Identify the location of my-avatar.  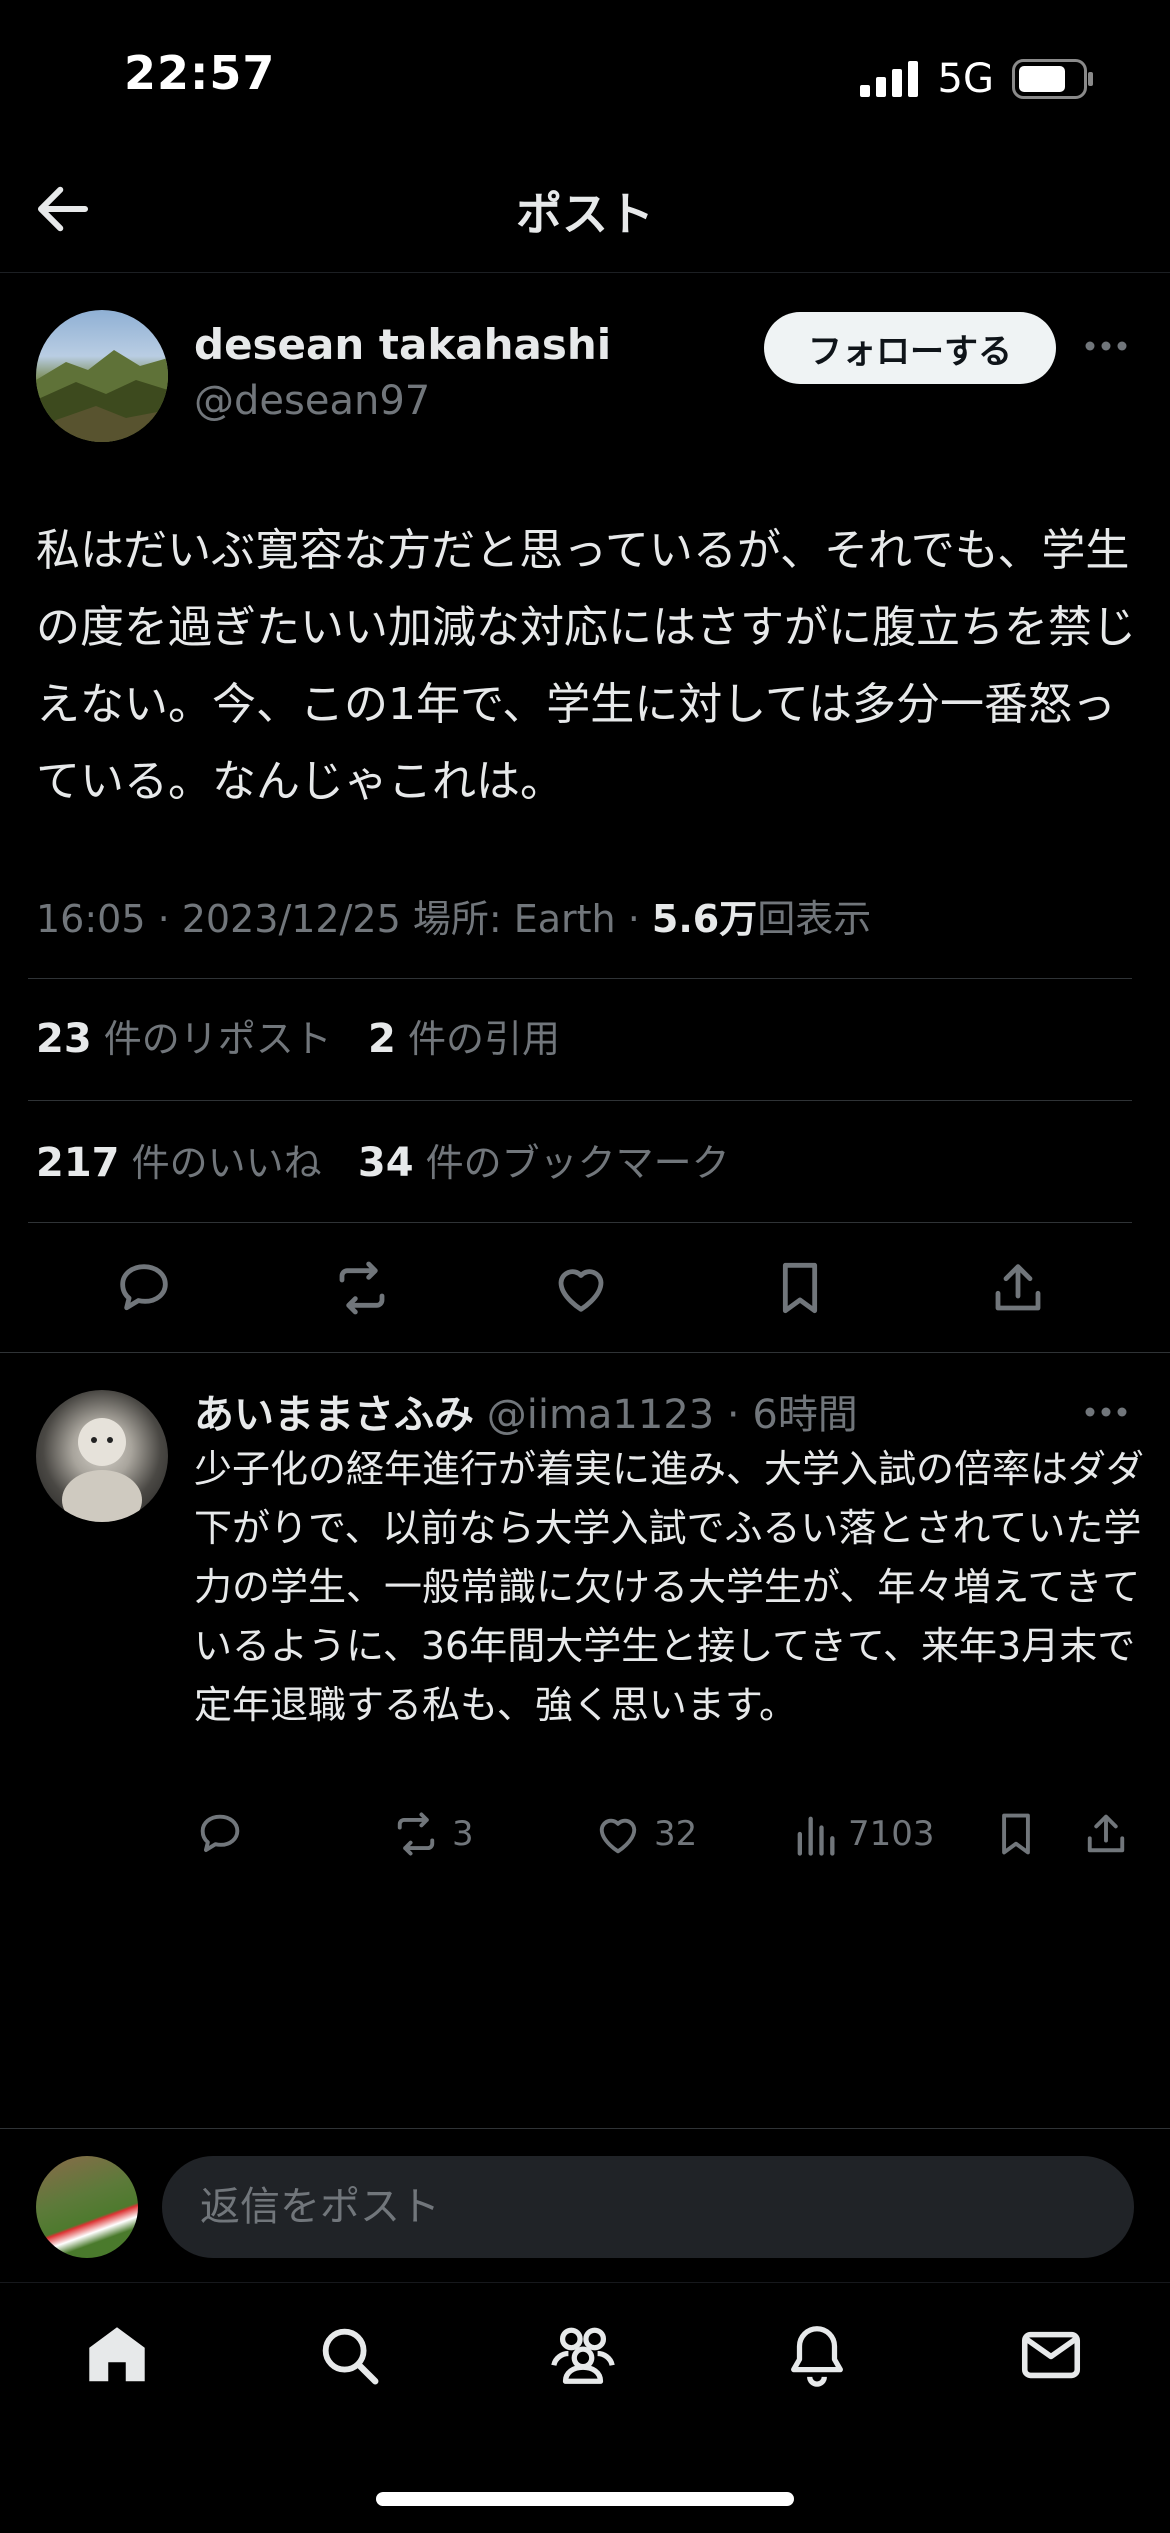
(87, 2207).